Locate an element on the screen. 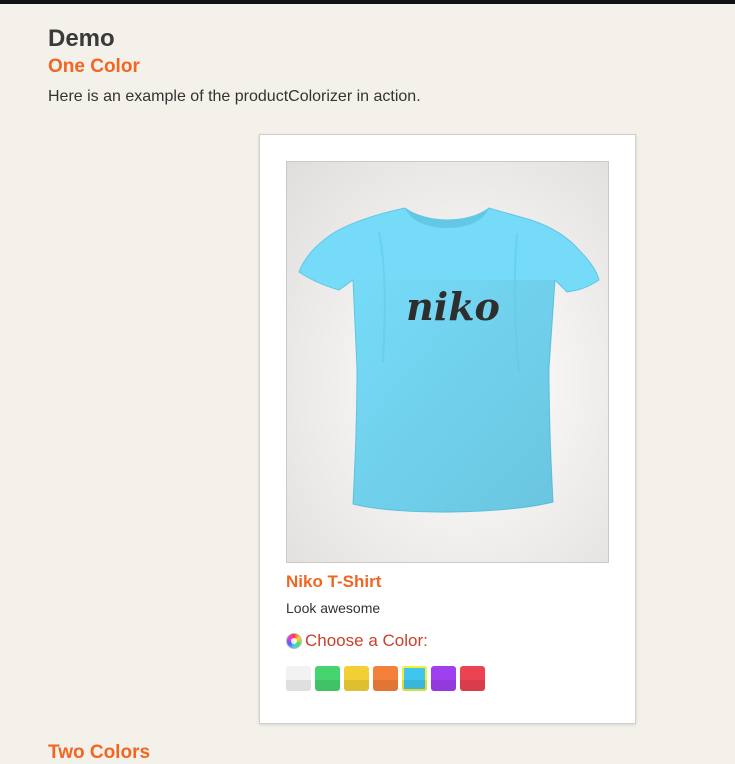 This screenshot has width=735, height=764. shirt-print-text: niko is located at coordinates (453, 306).